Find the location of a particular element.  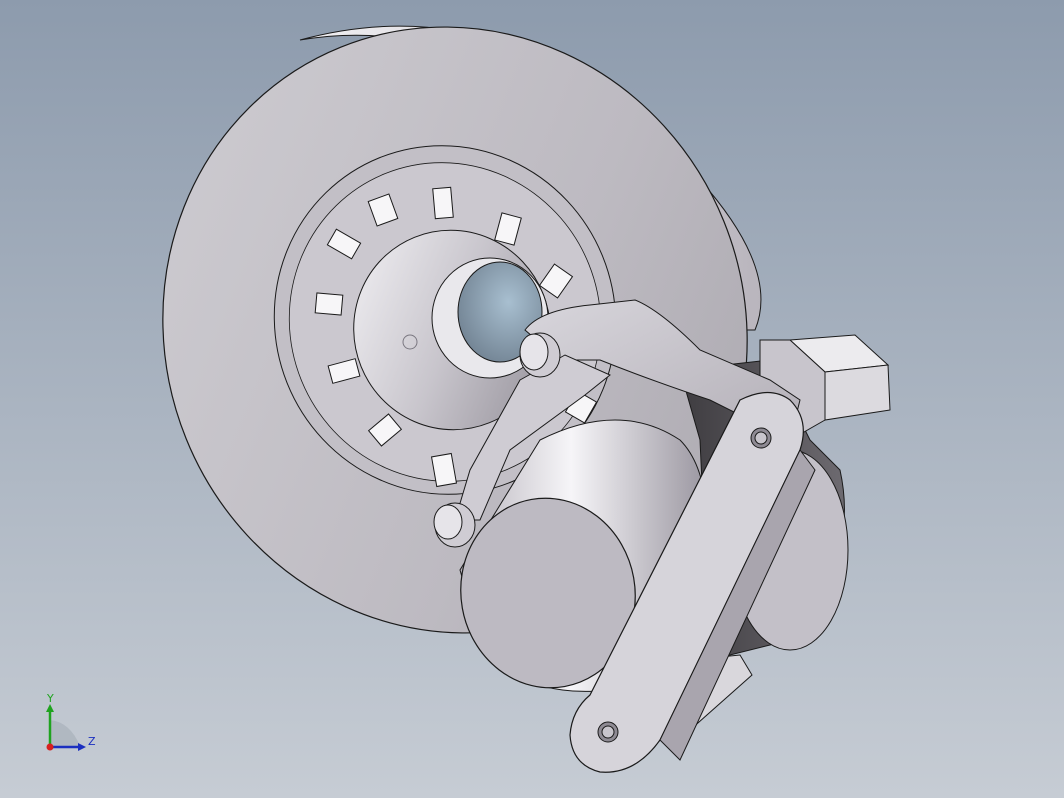

pin-upper is located at coordinates (540, 355).